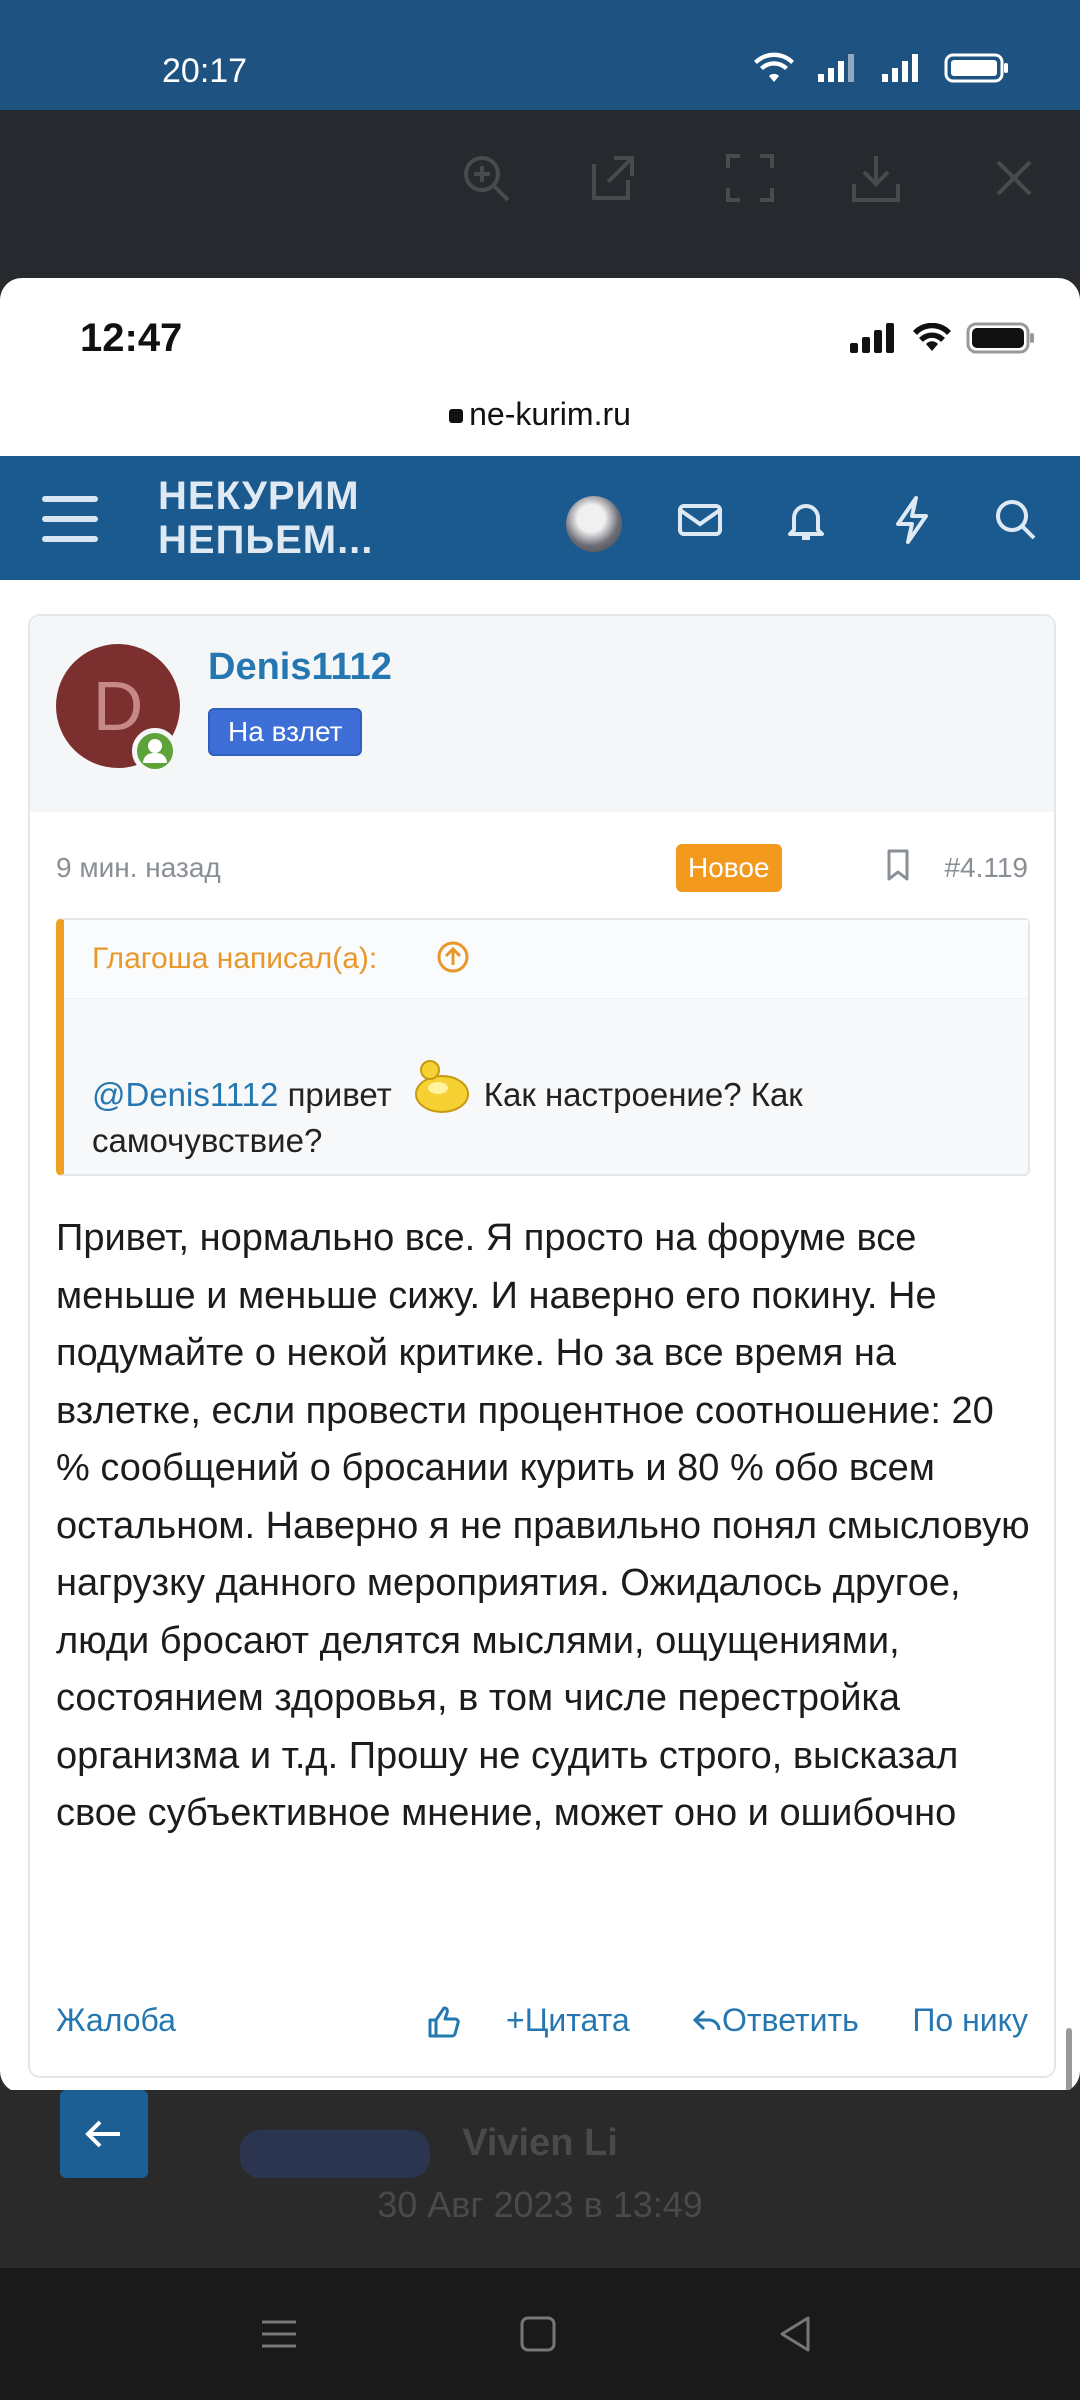 The height and width of the screenshot is (2400, 1080). I want to click on viewer-info: Vivien Li 30 Авг 2023 в 13:49, so click(540, 2179).